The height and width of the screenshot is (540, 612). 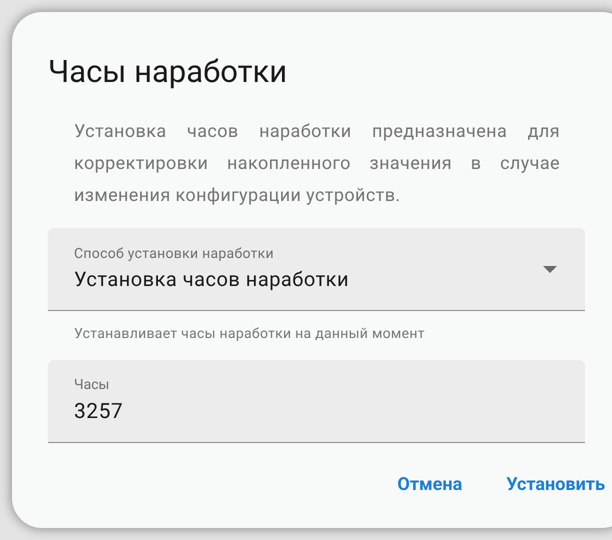 What do you see at coordinates (316, 401) in the screenshot?
I see `hours-field: Часы 3257` at bounding box center [316, 401].